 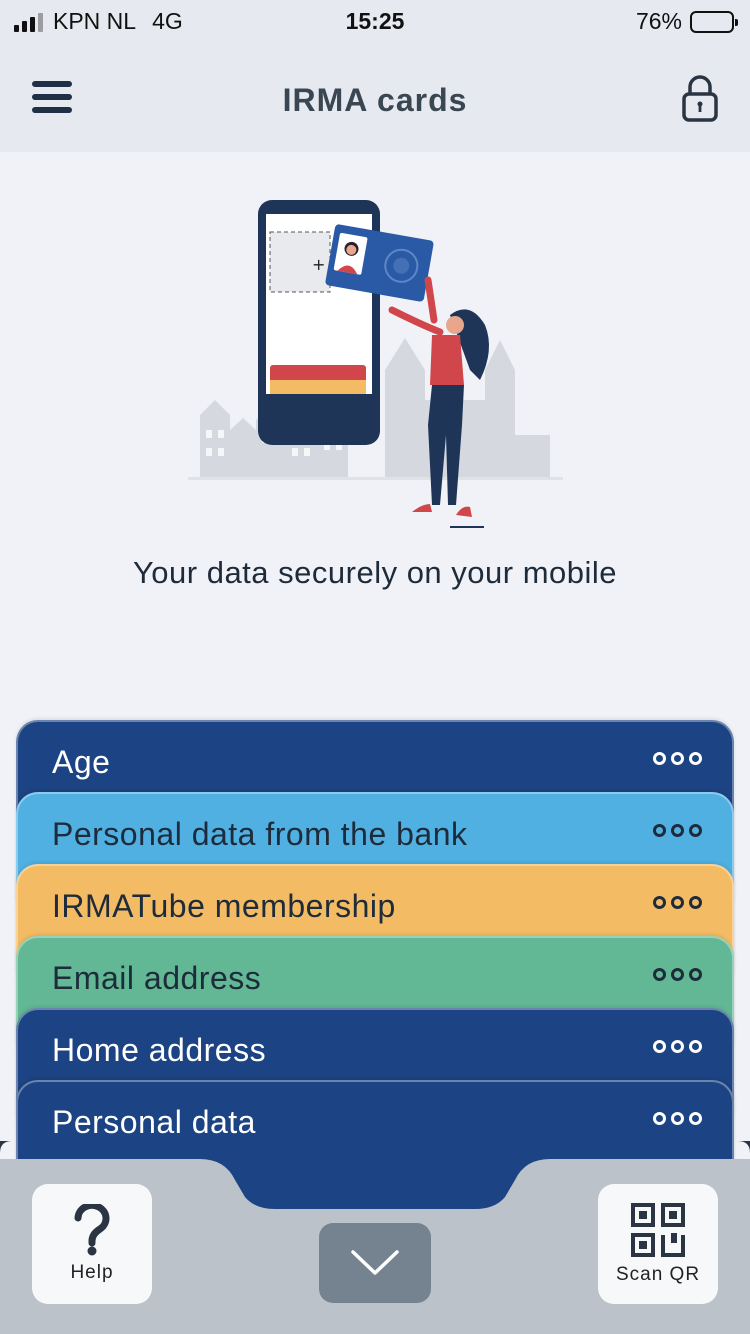 What do you see at coordinates (375, 22) in the screenshot?
I see `status-bar: KPN NL 4G 15:25 76%` at bounding box center [375, 22].